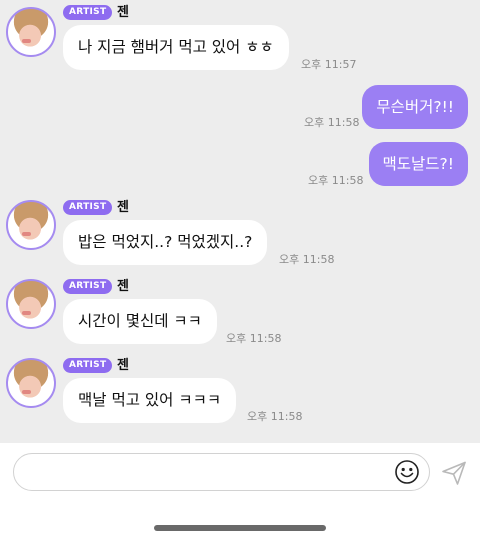  I want to click on paper-plane-icon, so click(454, 473).